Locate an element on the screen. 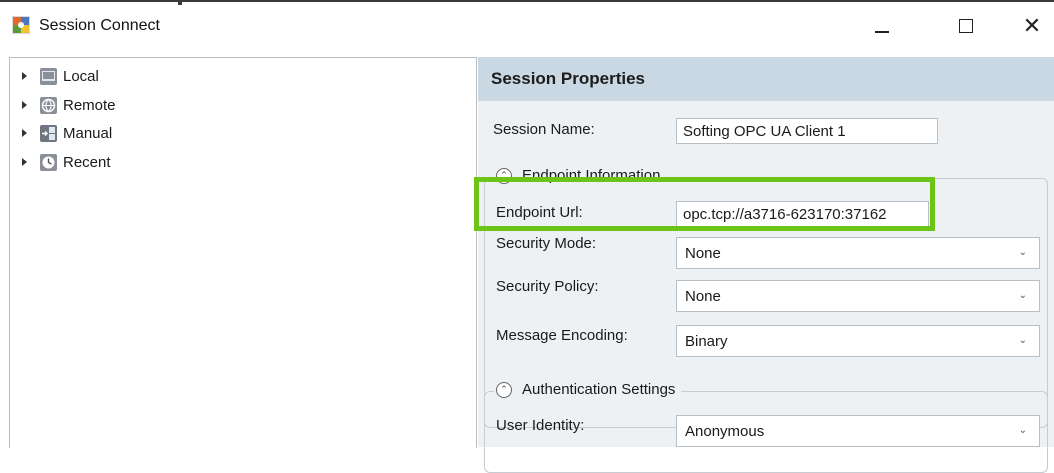 This screenshot has height=473, width=1054. user-identity-label: User Identity: is located at coordinates (540, 425).